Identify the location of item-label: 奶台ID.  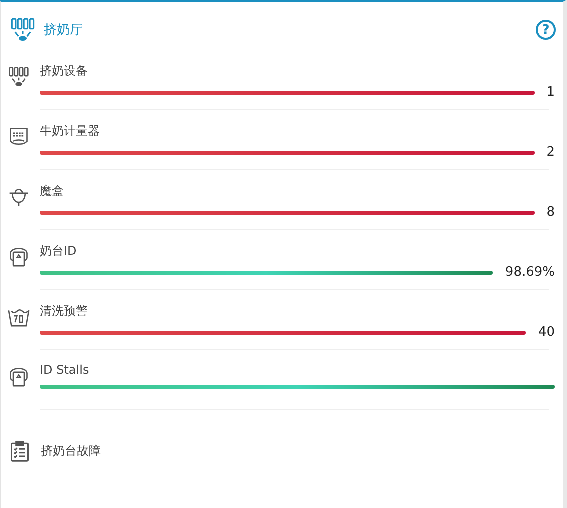
(59, 251).